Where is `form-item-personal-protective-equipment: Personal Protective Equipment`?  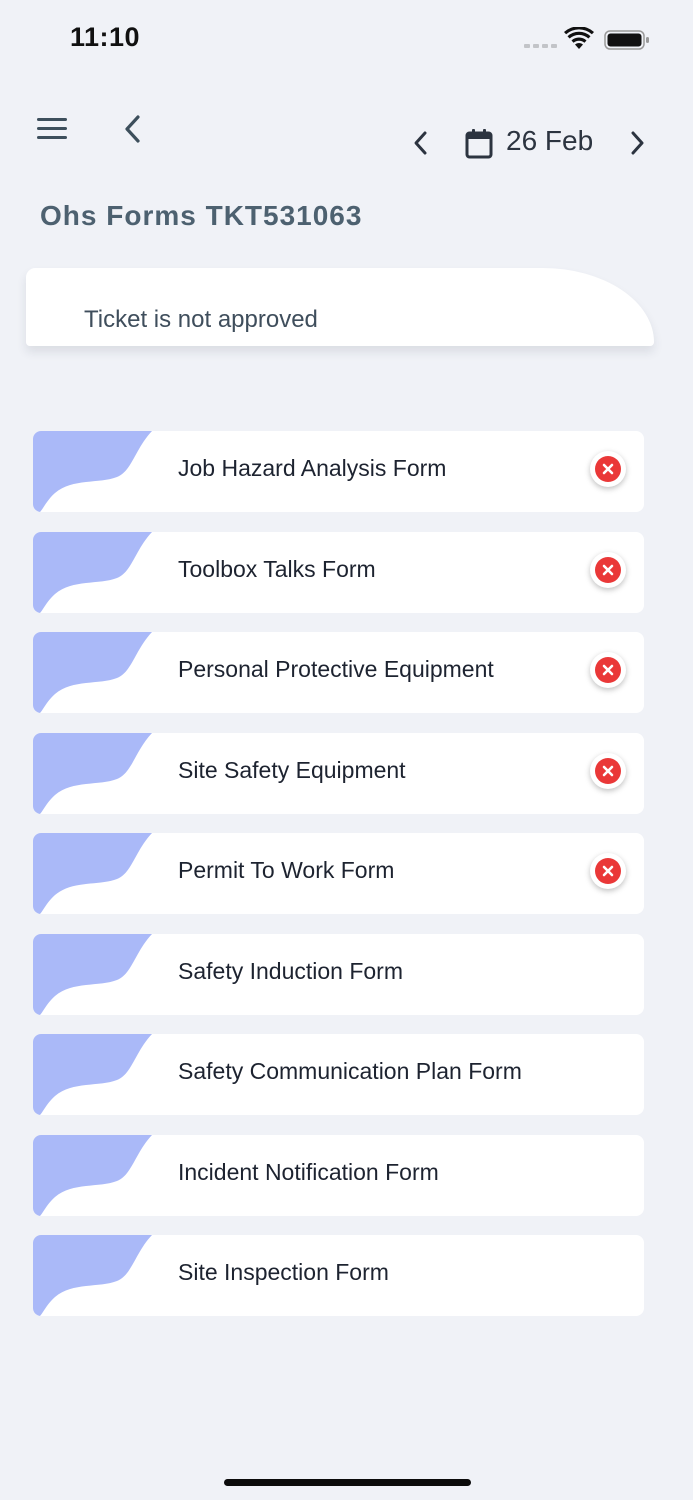 form-item-personal-protective-equipment: Personal Protective Equipment is located at coordinates (338, 672).